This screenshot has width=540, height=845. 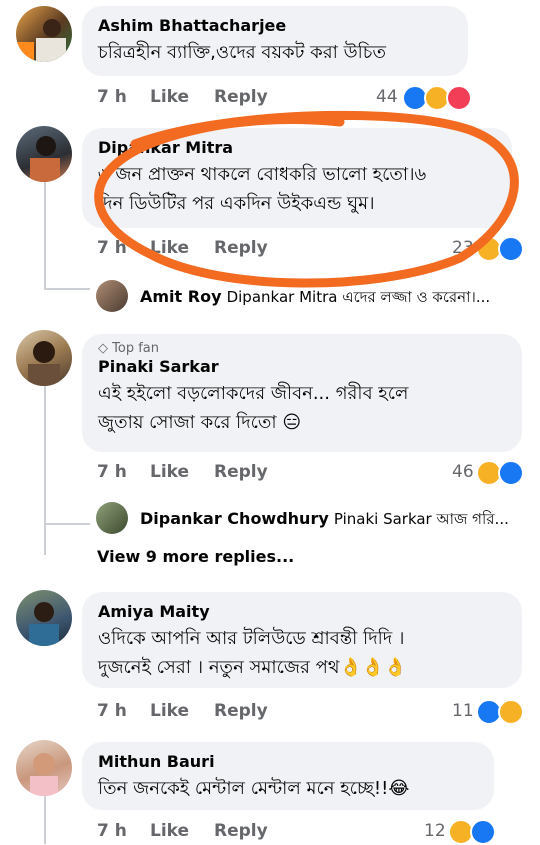 I want to click on reaction-count: 12, so click(x=435, y=831).